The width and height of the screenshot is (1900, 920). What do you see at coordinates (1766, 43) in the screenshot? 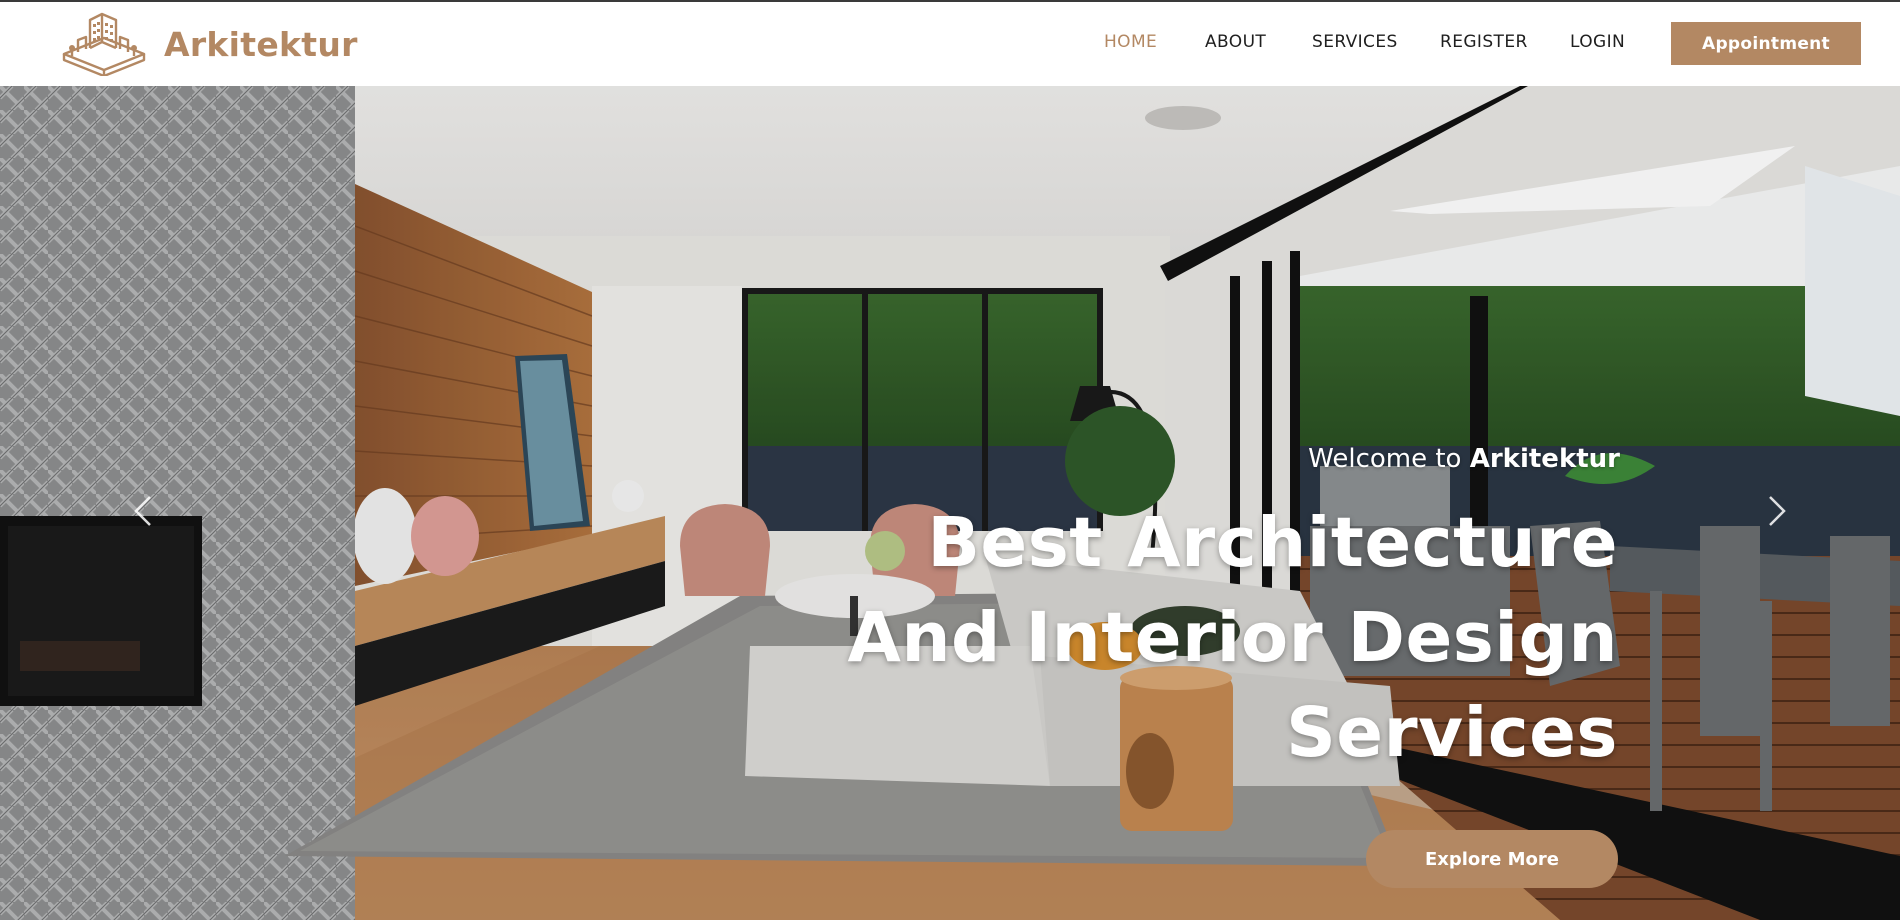
I see `appointment-button: Appointment` at bounding box center [1766, 43].